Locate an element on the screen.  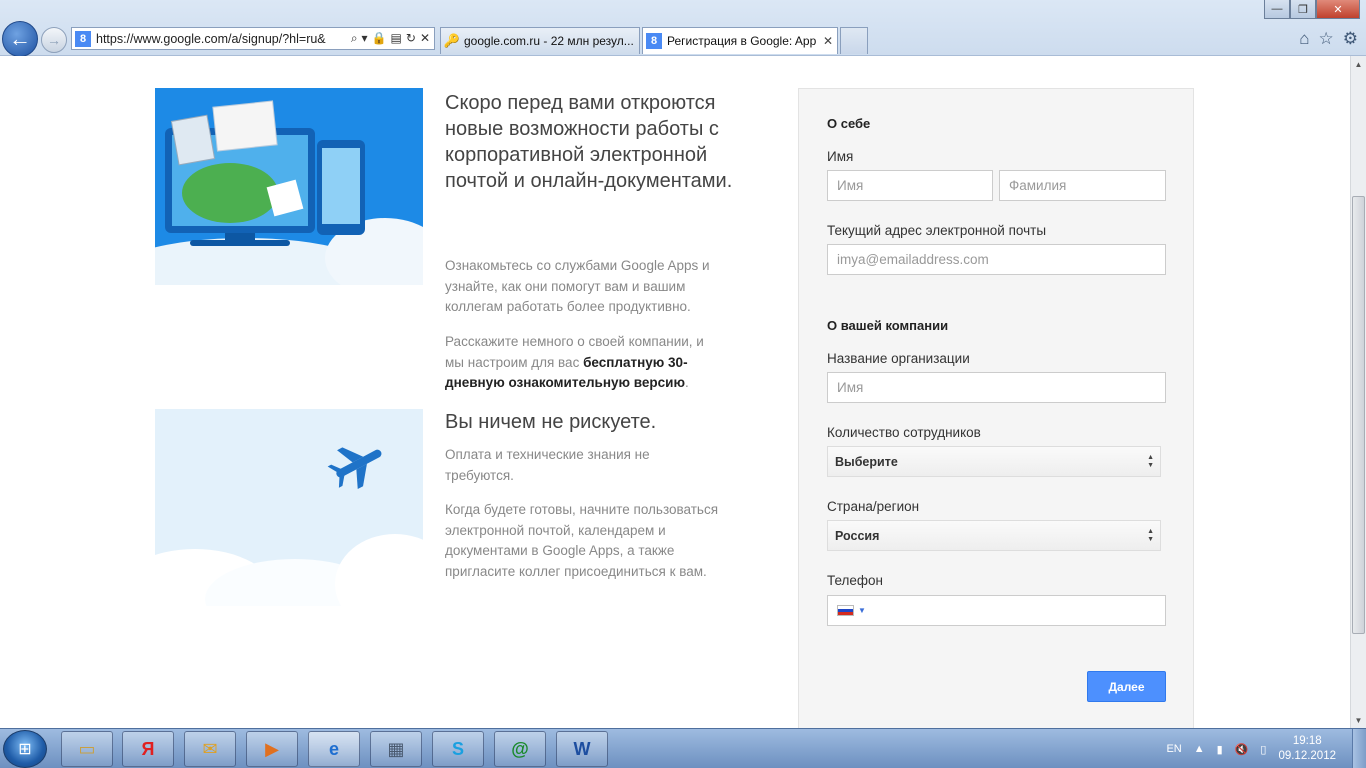
skype-taskbar-icon: S is located at coordinates (458, 749).